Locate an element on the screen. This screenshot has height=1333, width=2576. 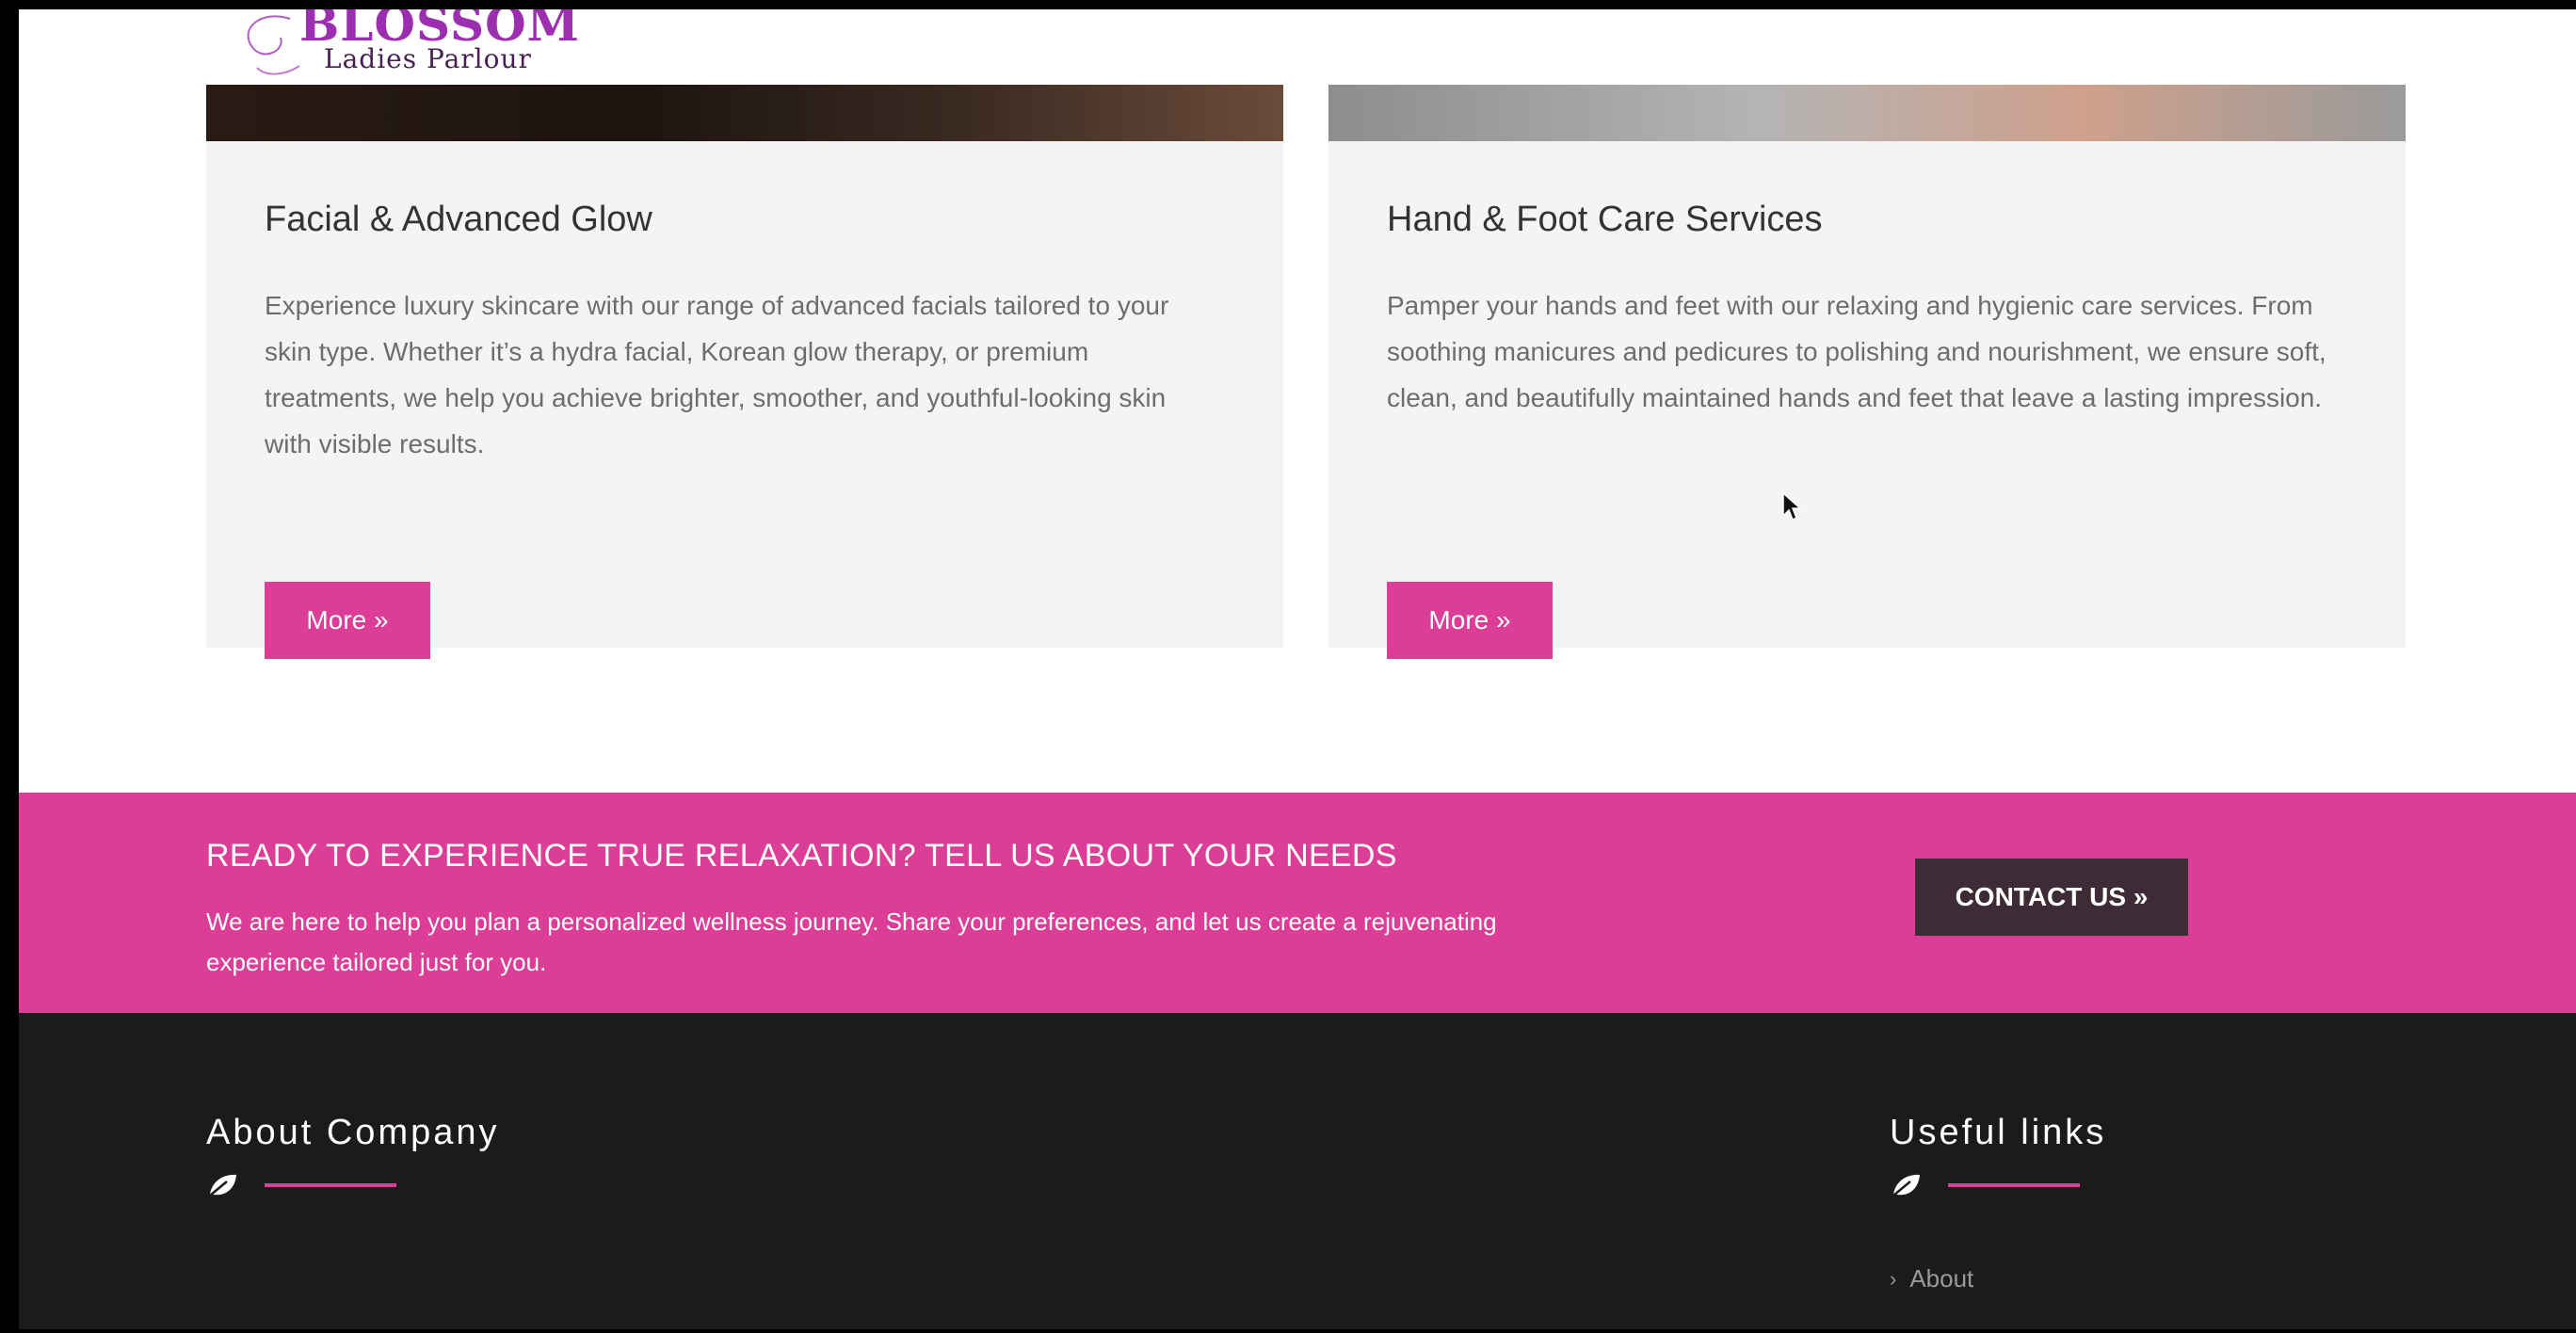
footer-link-about: › About is located at coordinates (1998, 1278).